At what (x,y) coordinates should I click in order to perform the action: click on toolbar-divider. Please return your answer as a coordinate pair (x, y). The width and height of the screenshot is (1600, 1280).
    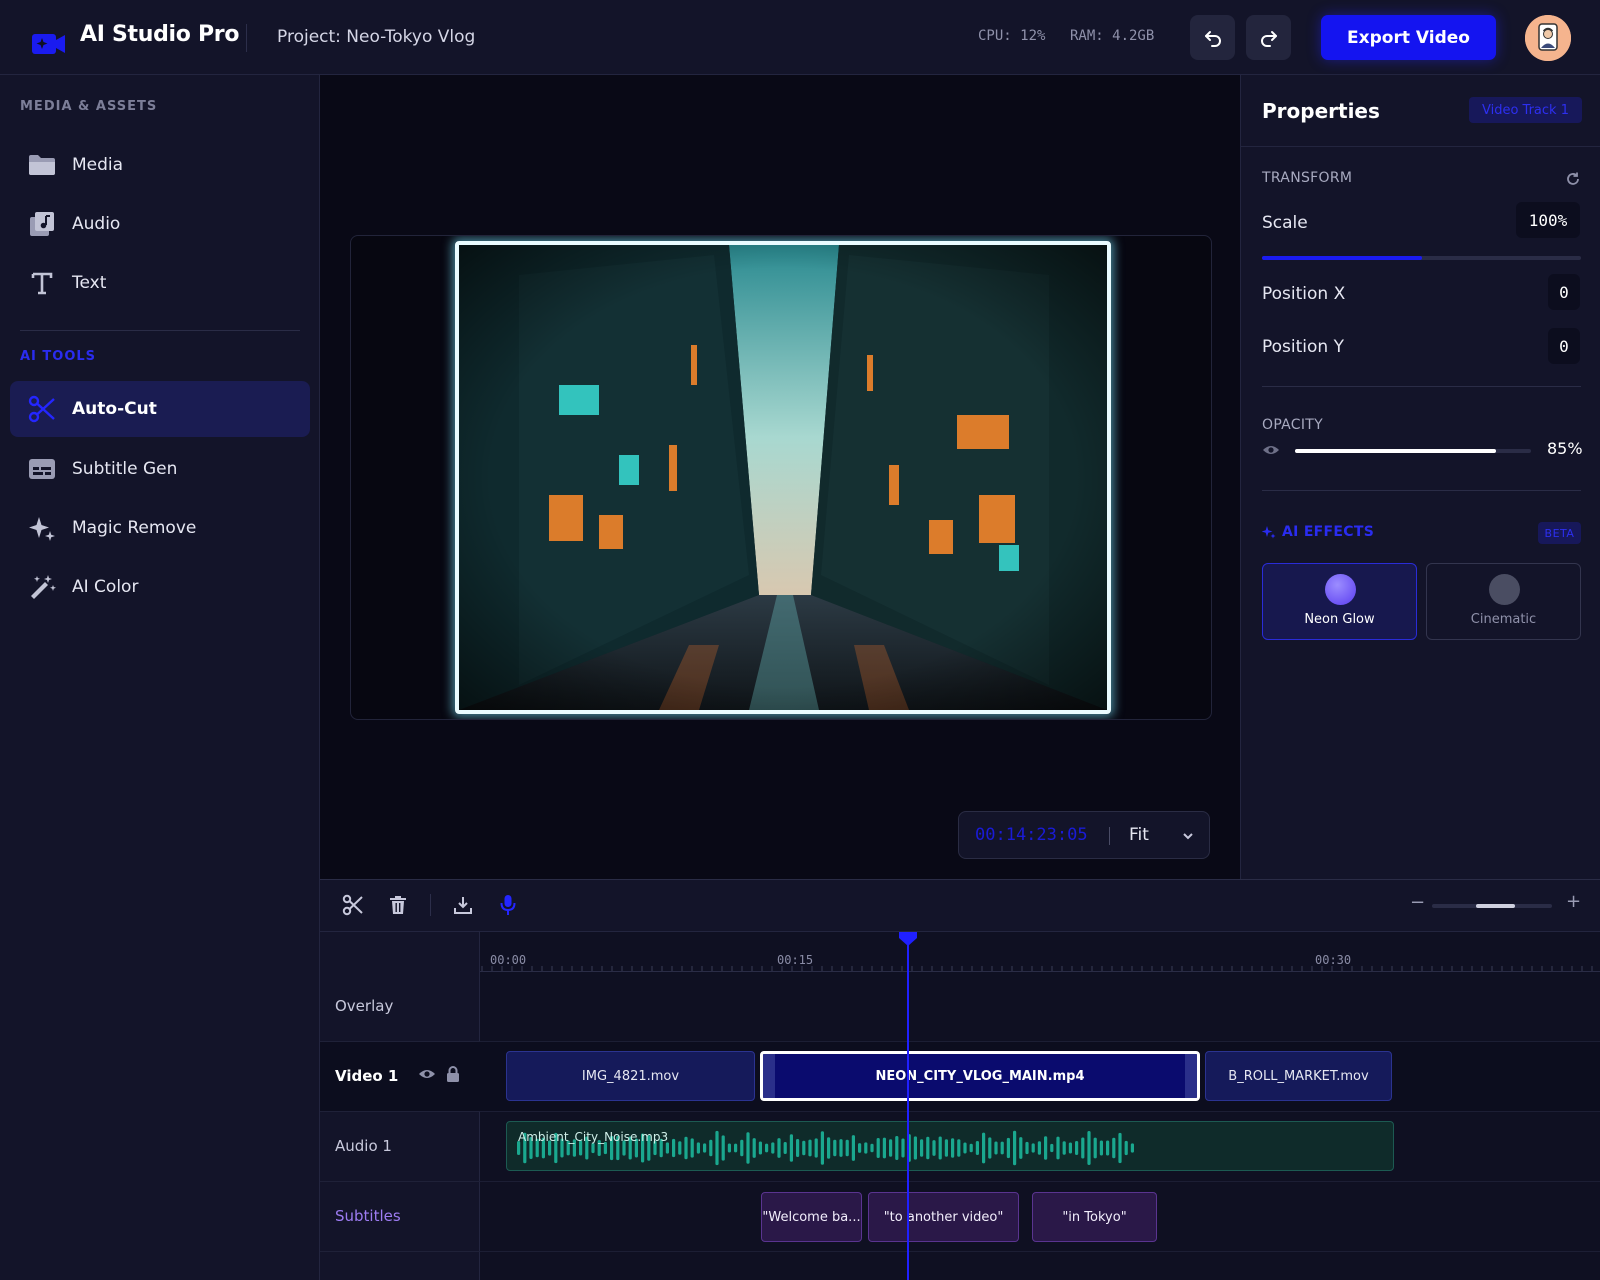
    Looking at the image, I should click on (430, 905).